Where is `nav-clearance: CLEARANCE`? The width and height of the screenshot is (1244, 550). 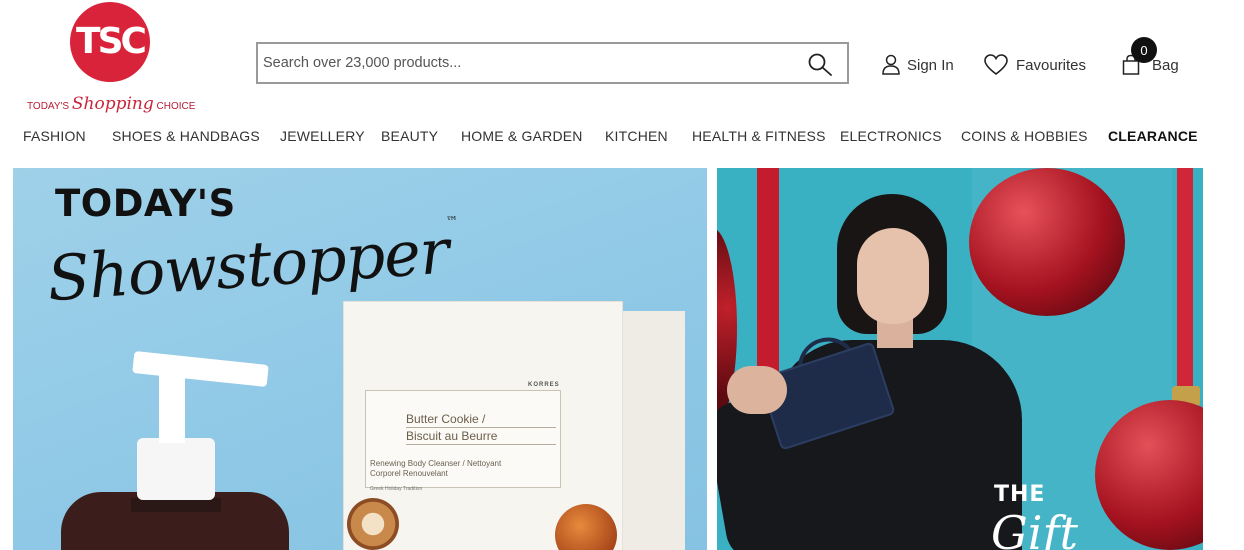 nav-clearance: CLEARANCE is located at coordinates (1153, 136).